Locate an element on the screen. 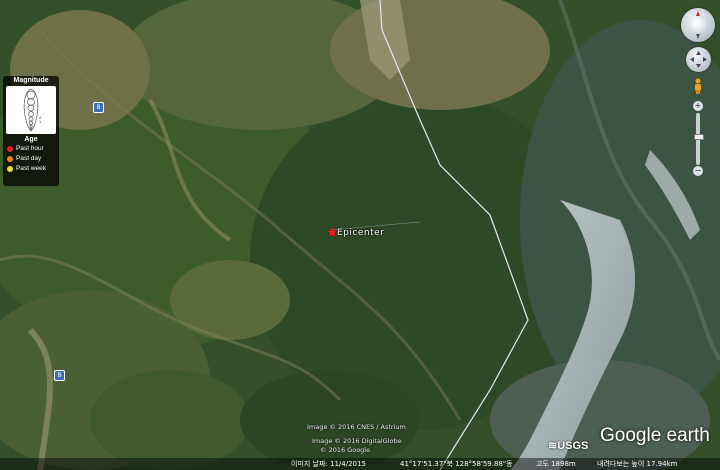 This screenshot has width=720, height=470. legend-age-item: Past week is located at coordinates (31, 169).